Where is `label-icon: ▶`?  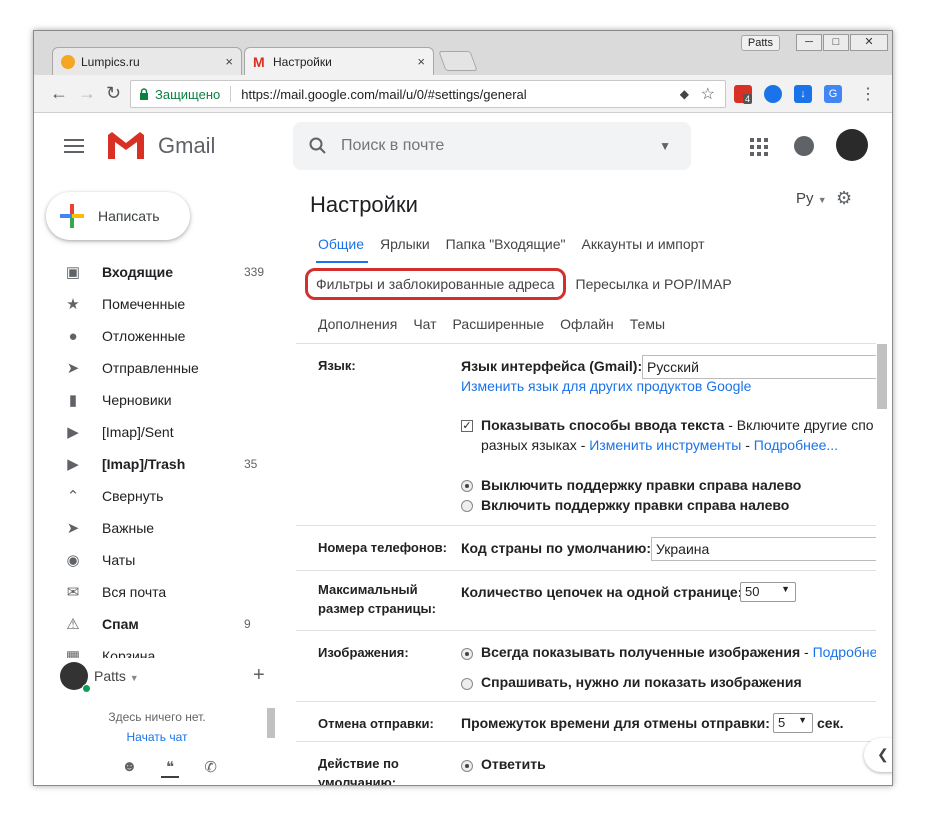
label-icon: ▶ is located at coordinates (73, 464).